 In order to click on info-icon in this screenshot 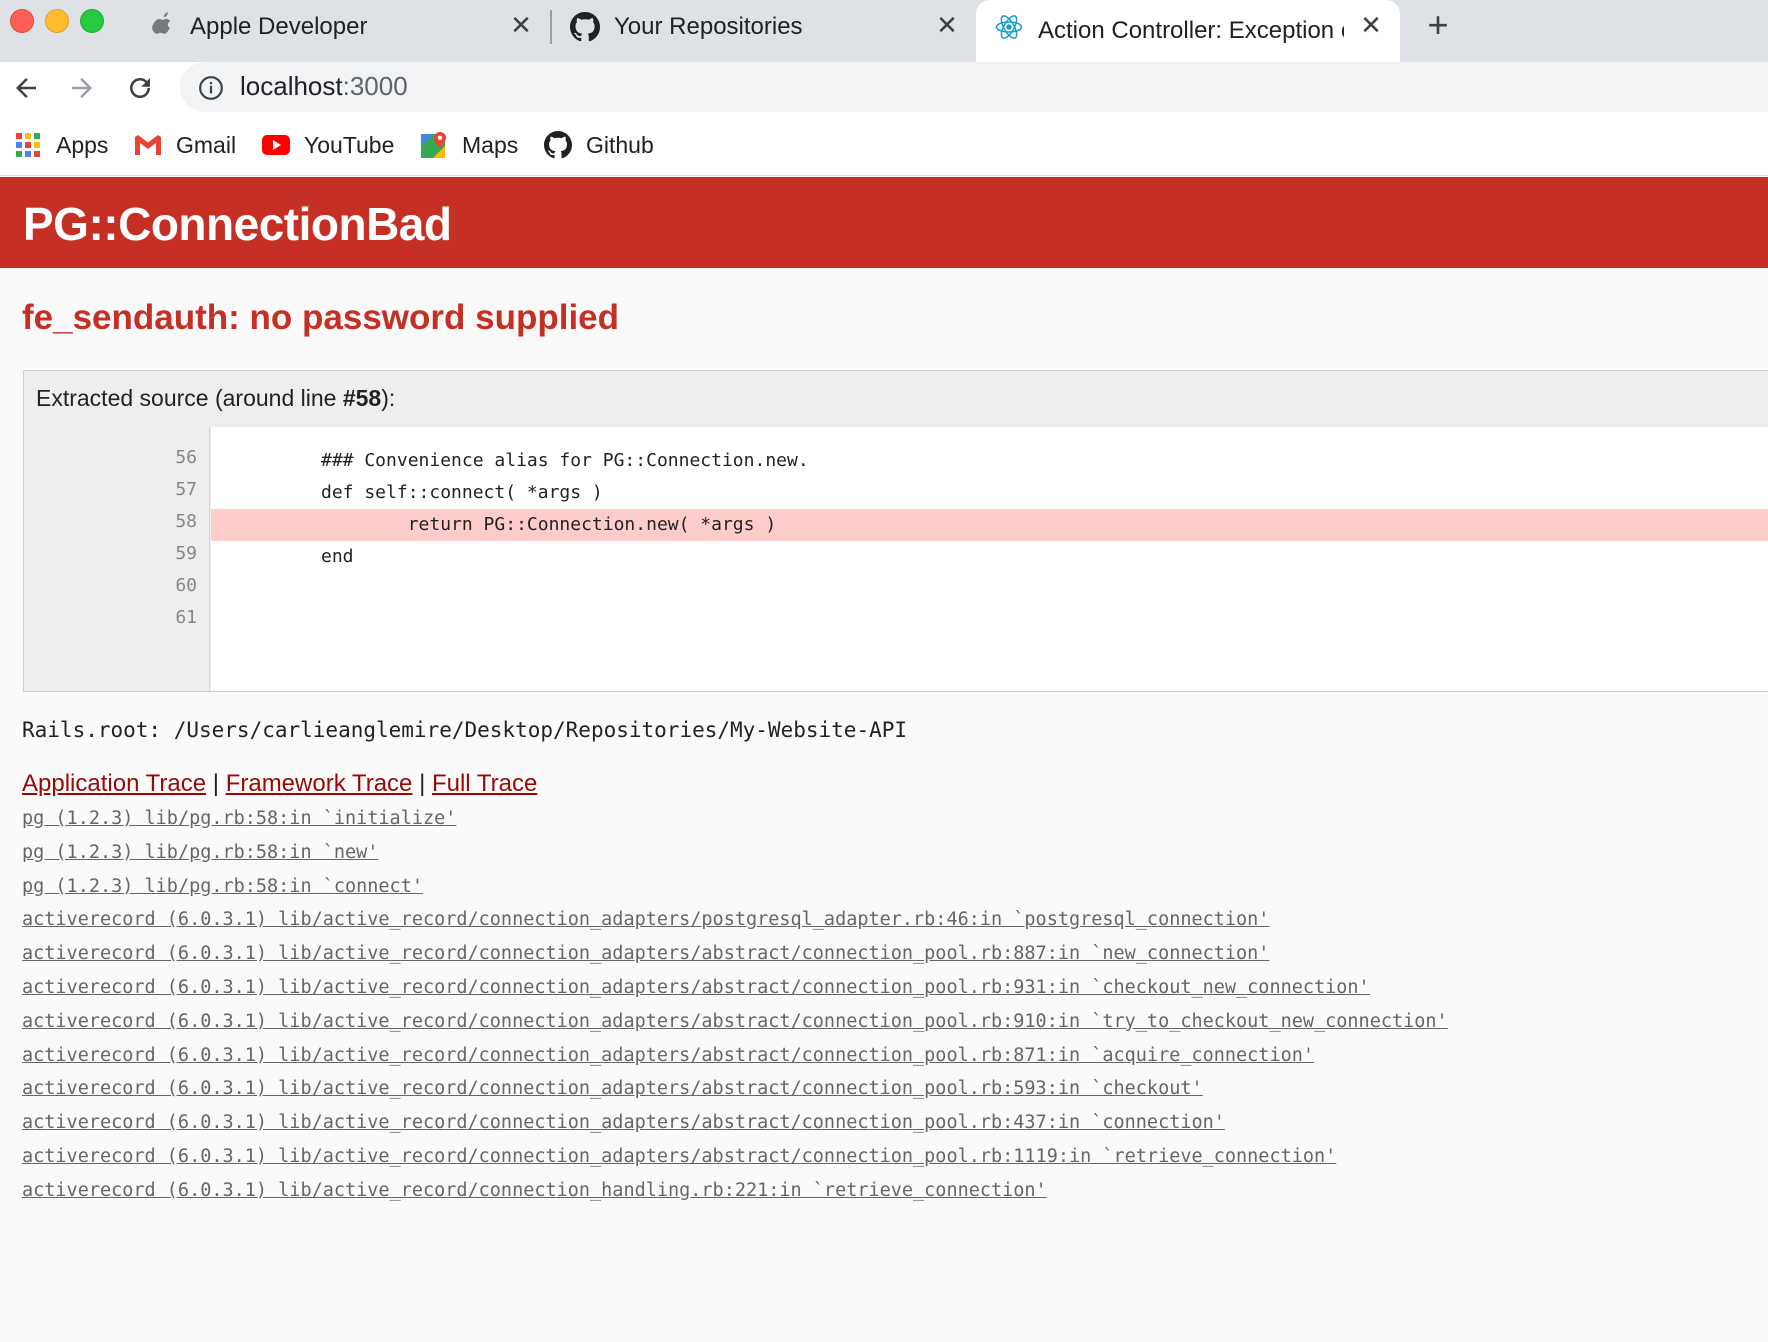, I will do `click(211, 88)`.